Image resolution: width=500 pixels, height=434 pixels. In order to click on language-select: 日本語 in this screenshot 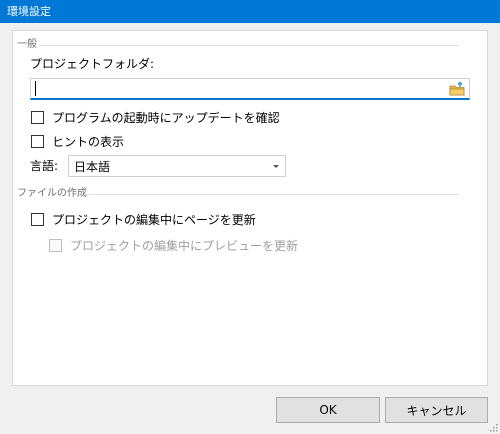, I will do `click(177, 166)`.